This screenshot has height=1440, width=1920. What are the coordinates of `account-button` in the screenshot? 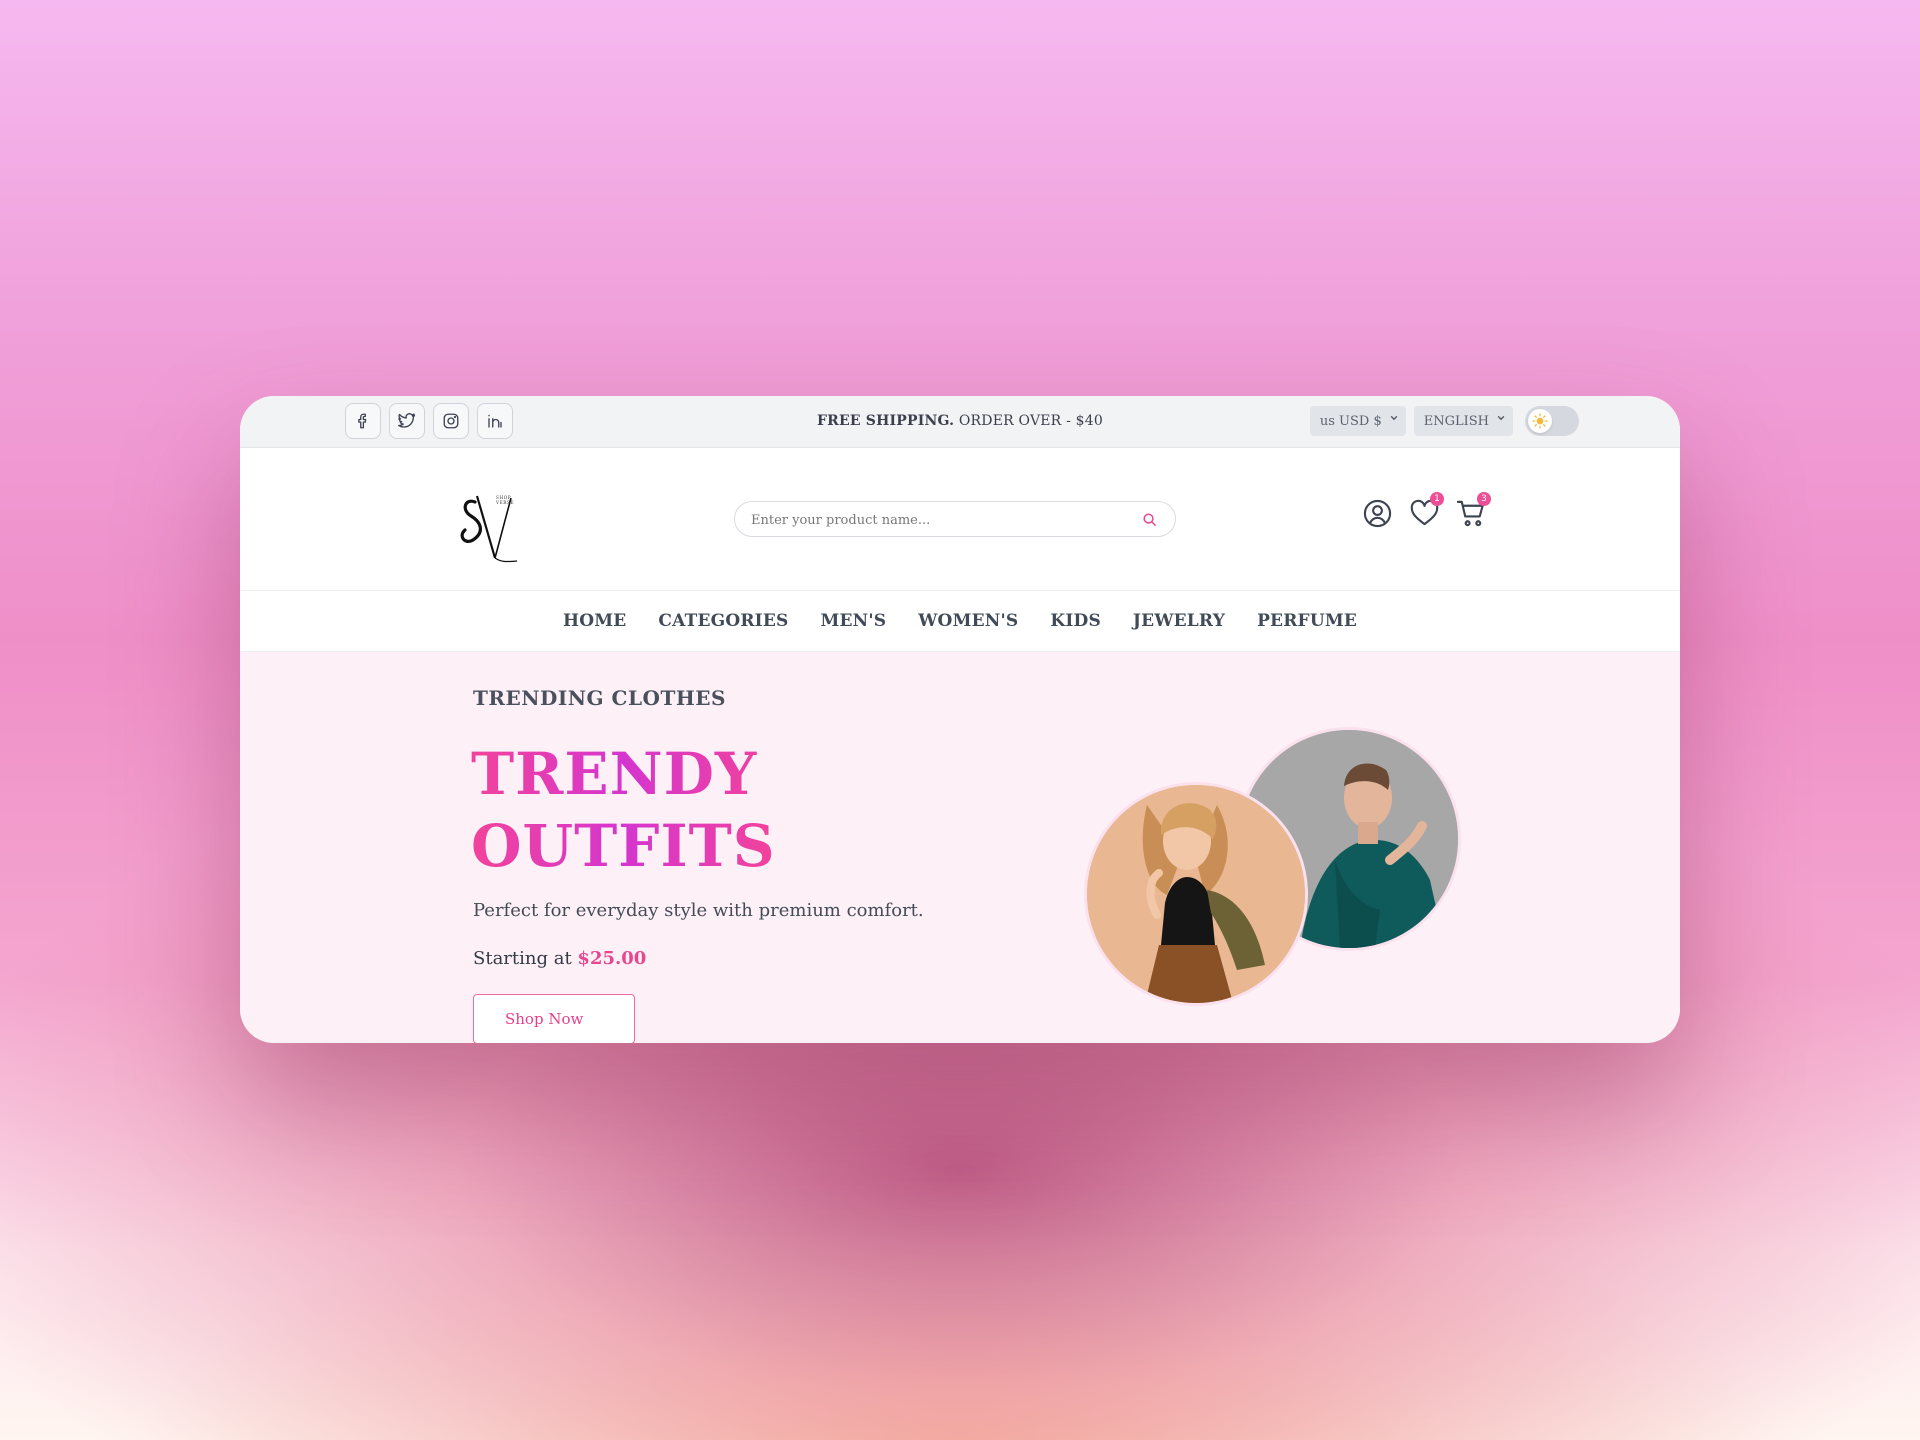 It's located at (1377, 513).